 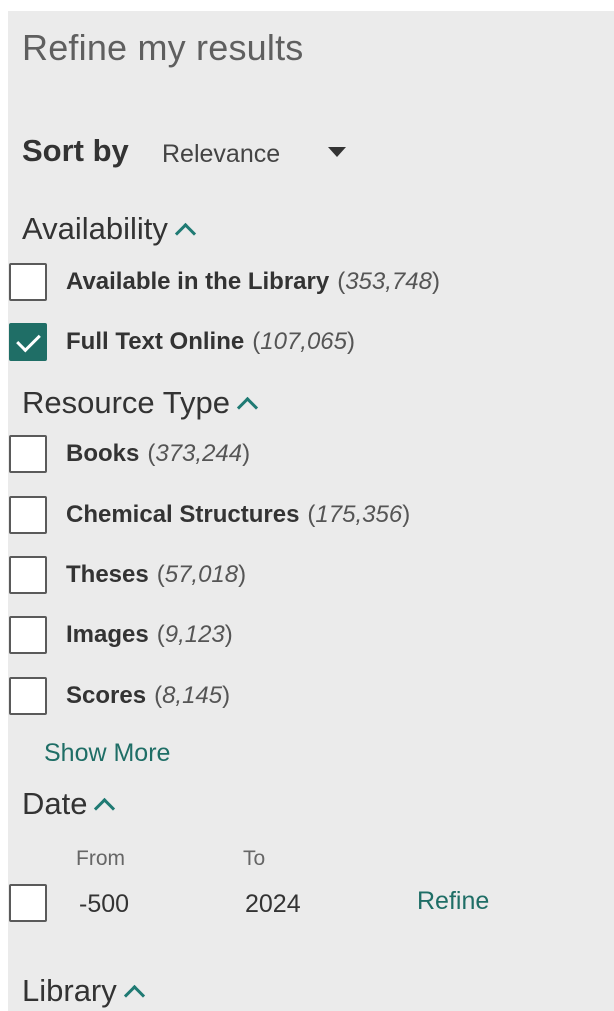 I want to click on facet-full-text-online: Full Text Online (107,065), so click(x=182, y=342).